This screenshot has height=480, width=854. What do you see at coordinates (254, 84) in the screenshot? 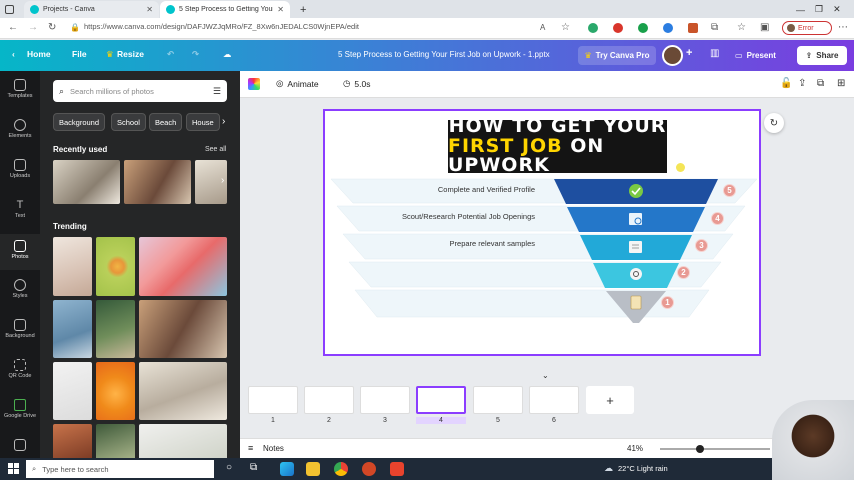
I see `color-picker-icon` at bounding box center [254, 84].